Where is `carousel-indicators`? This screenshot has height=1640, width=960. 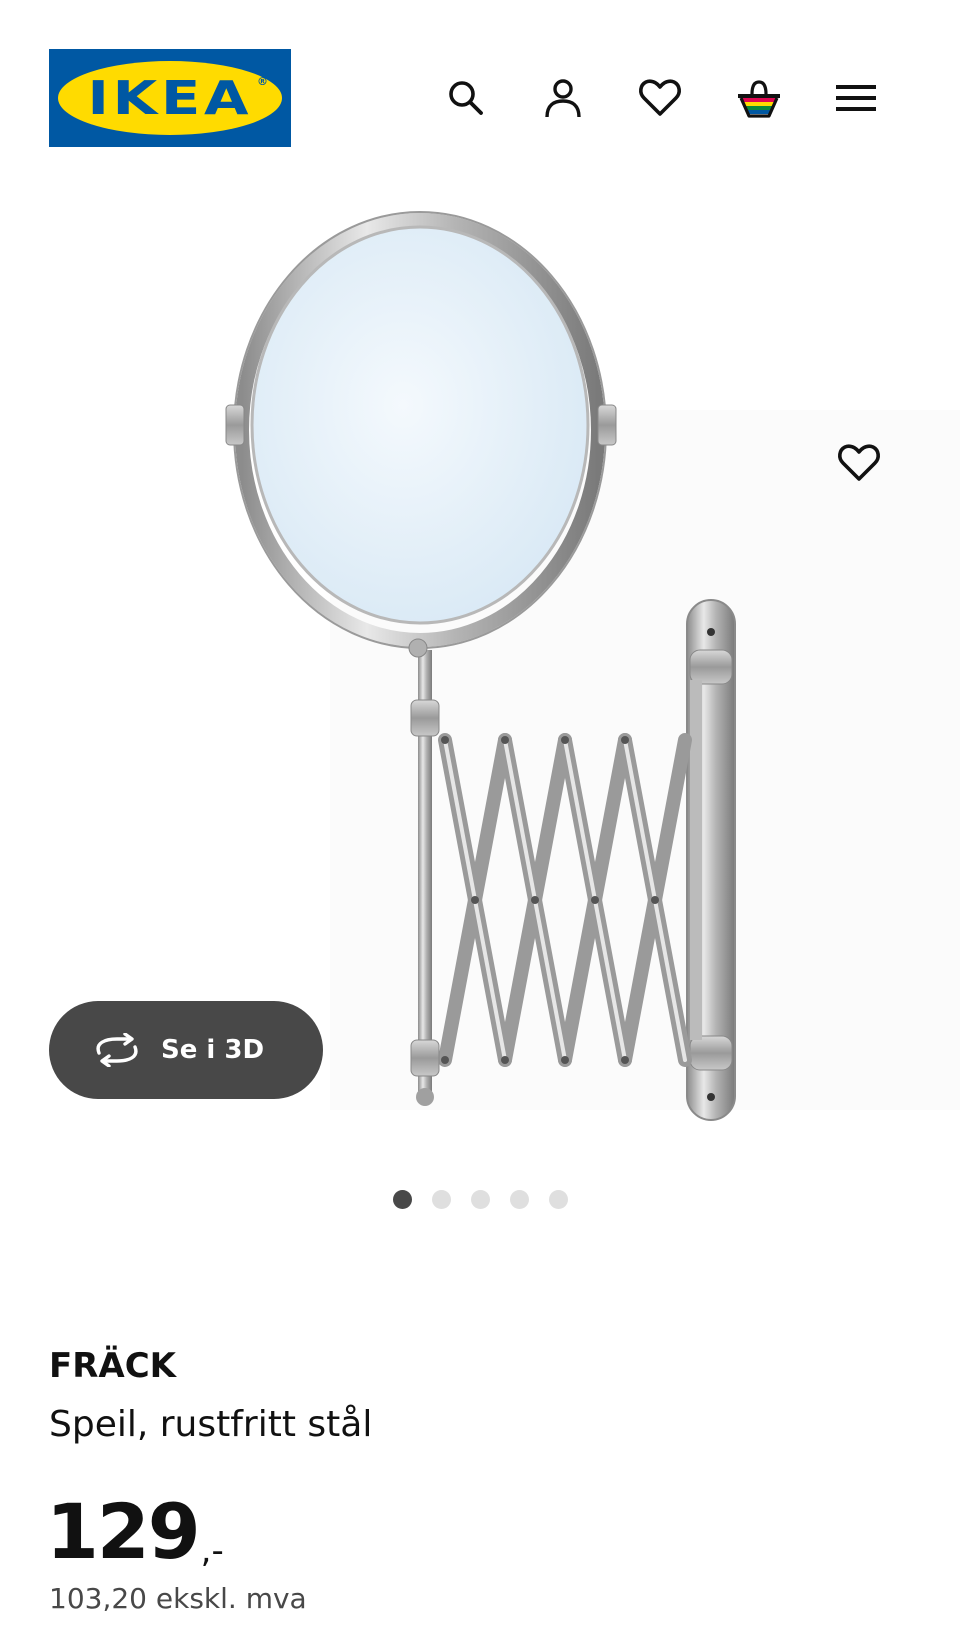
carousel-indicators is located at coordinates (480, 1201).